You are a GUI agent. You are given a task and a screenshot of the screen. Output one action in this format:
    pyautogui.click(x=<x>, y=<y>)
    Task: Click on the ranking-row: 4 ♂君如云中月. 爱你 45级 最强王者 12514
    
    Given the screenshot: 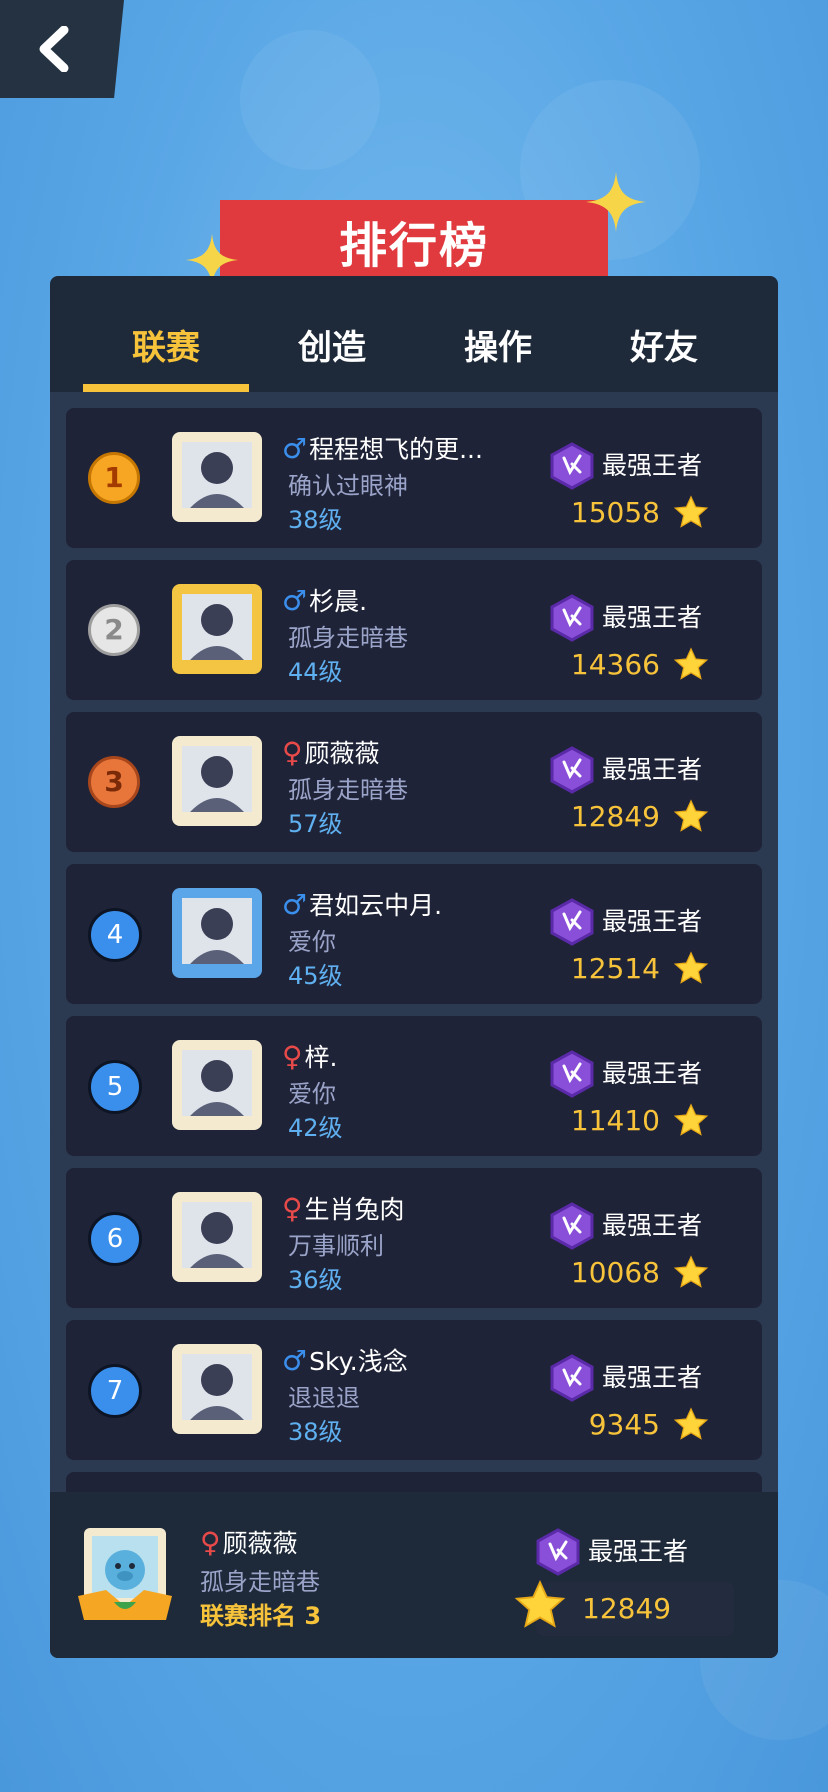 What is the action you would take?
    pyautogui.click(x=414, y=934)
    